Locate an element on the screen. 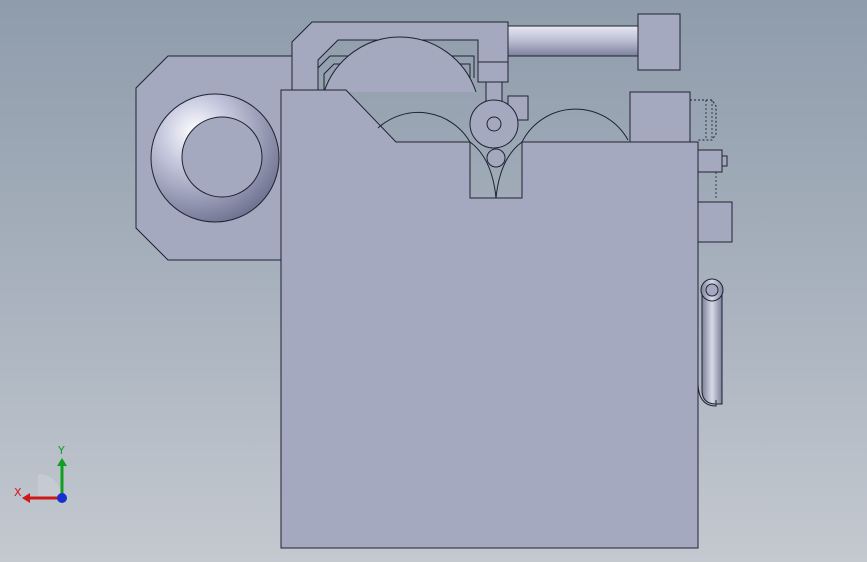 This screenshot has height=562, width=867. orientation-triad: Y X is located at coordinates (40, 473).